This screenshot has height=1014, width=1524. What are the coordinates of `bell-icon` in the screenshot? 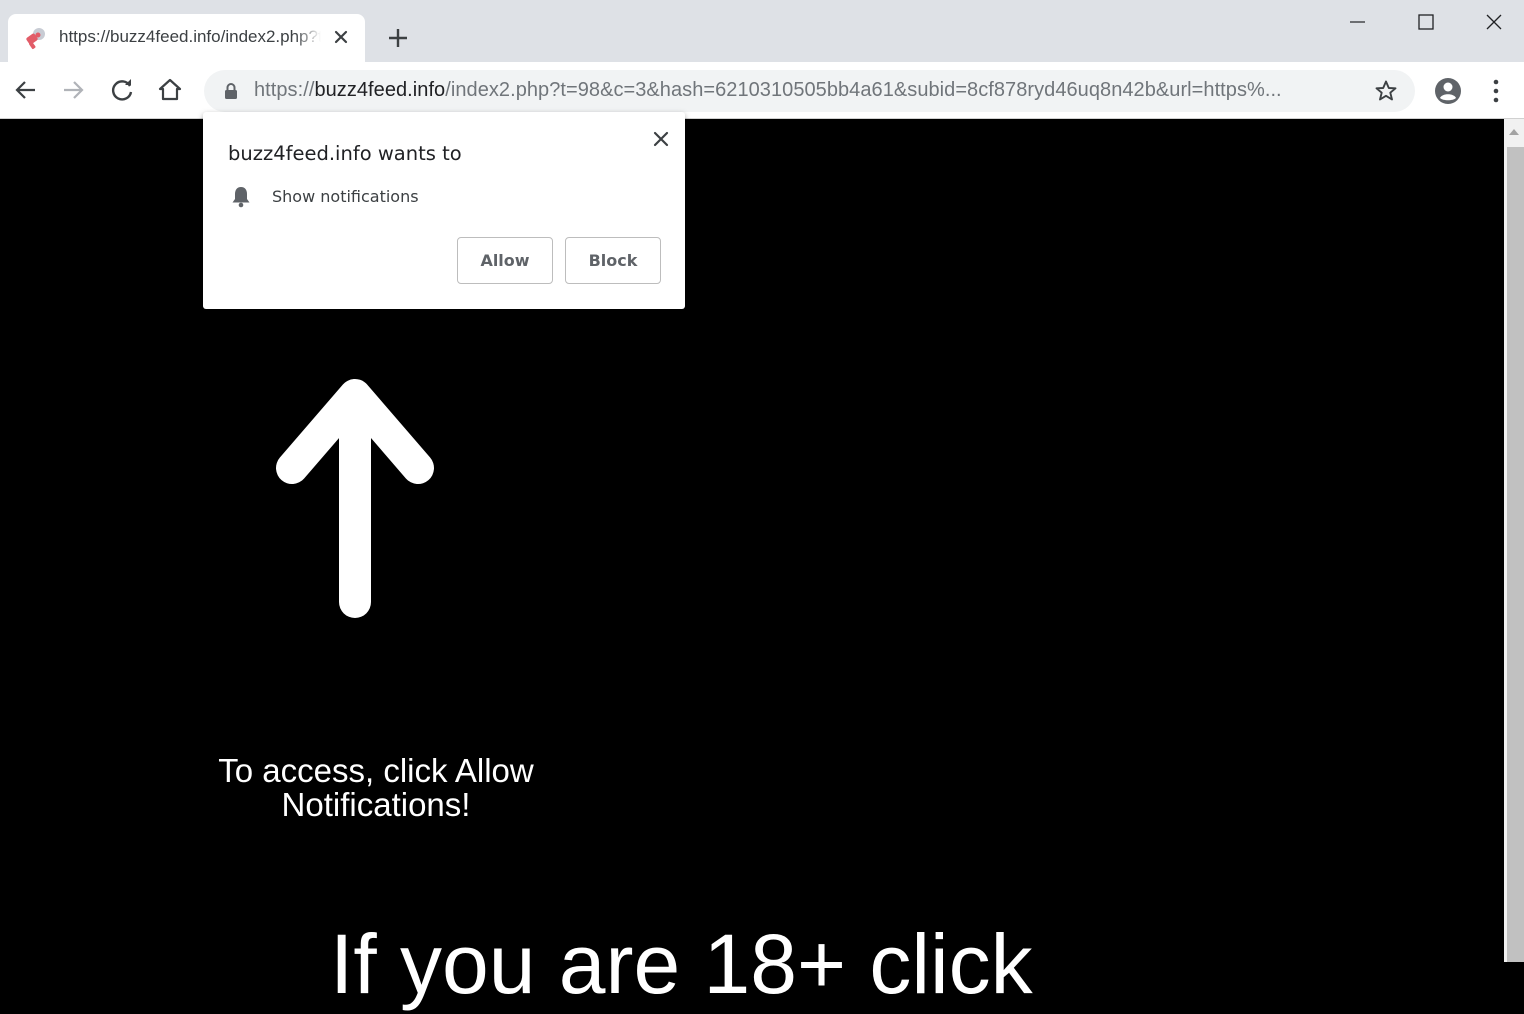 It's located at (241, 197).